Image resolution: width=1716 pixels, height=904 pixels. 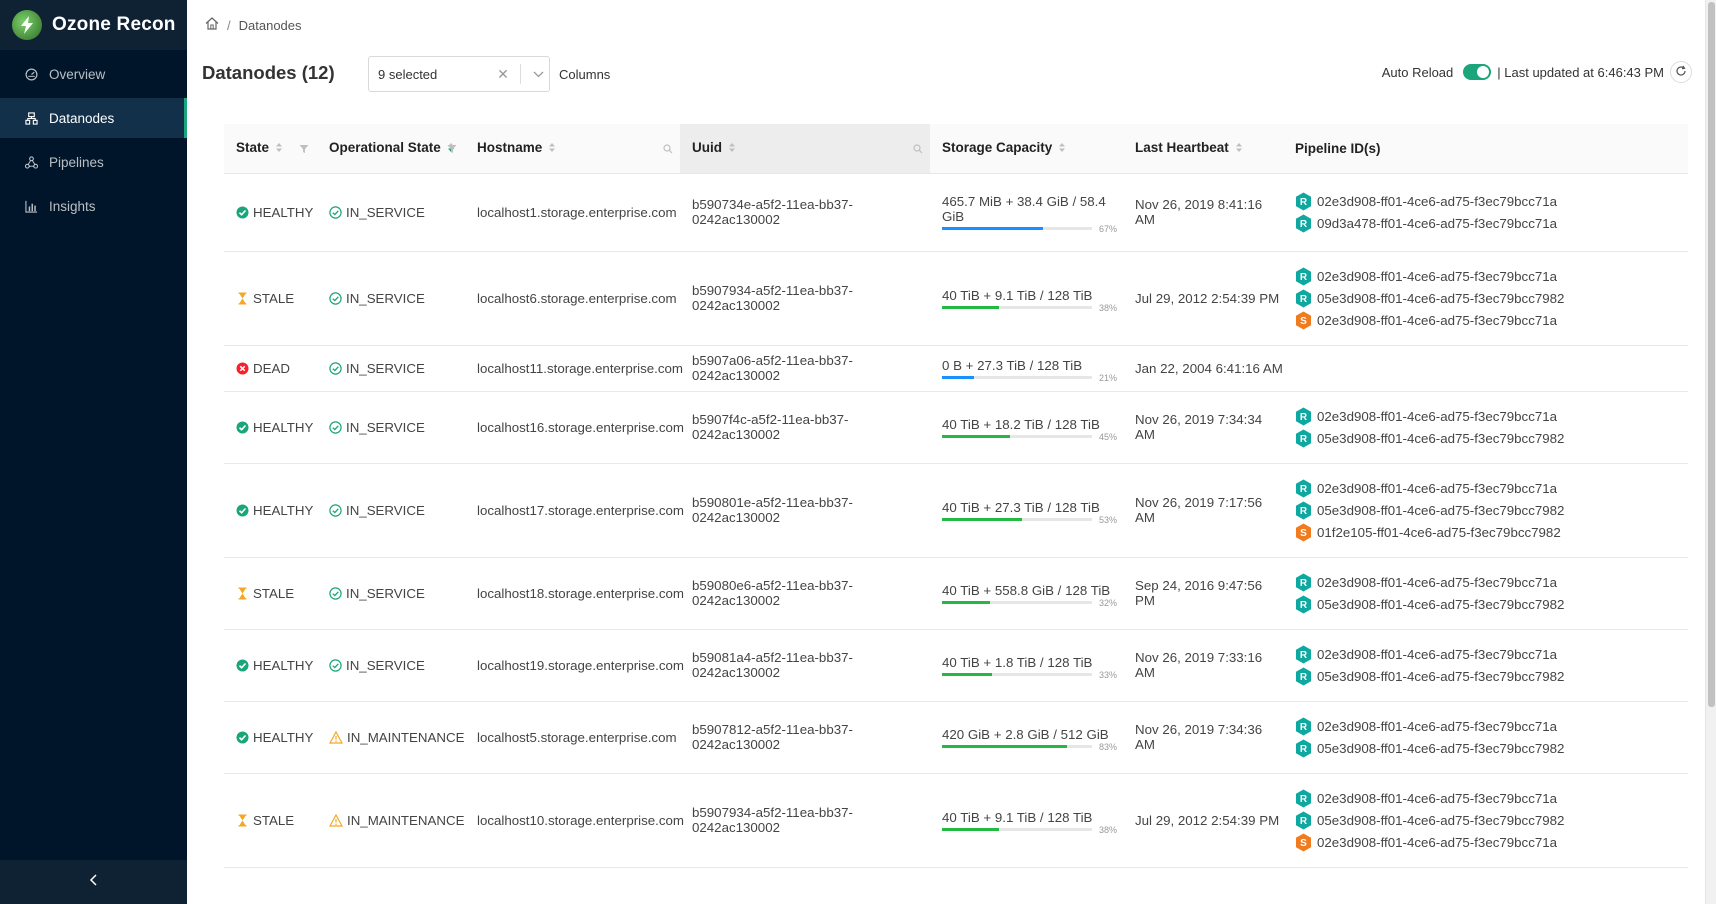 I want to click on home-icon, so click(x=212, y=25).